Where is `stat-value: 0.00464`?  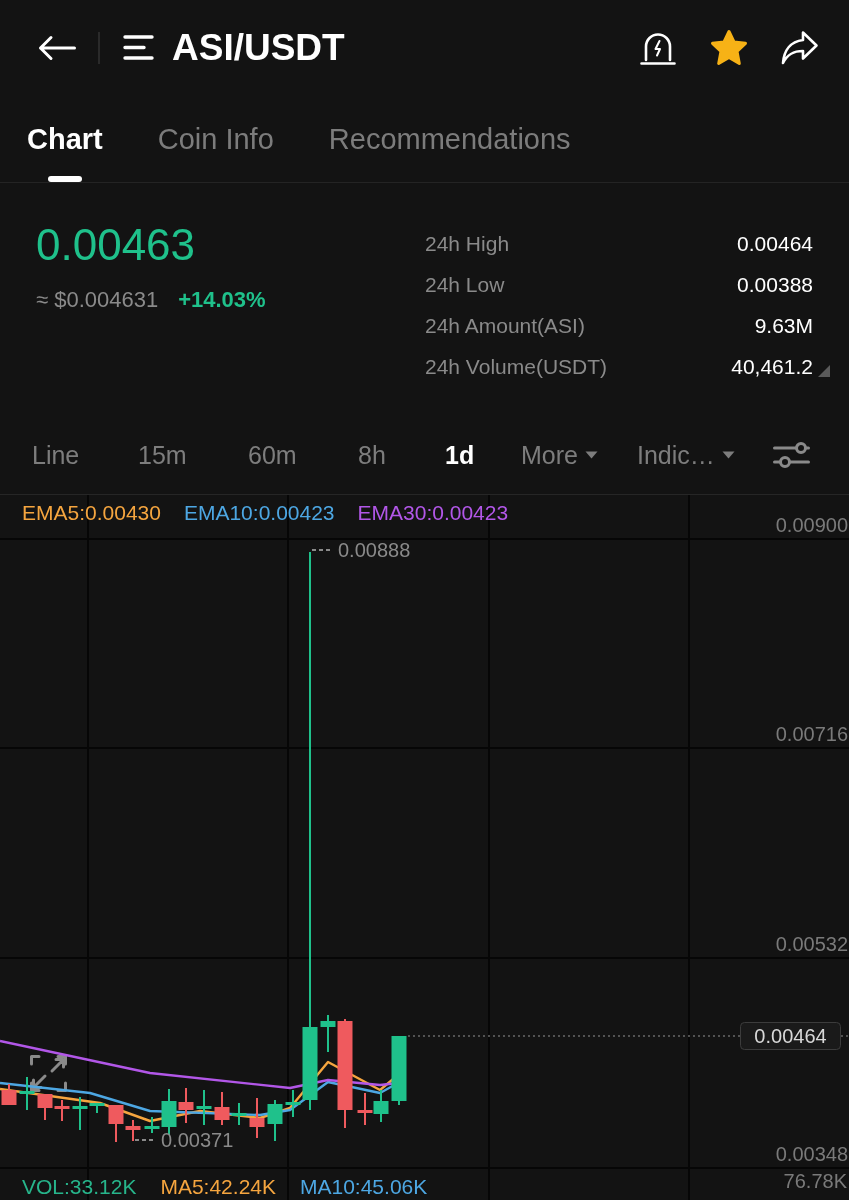
stat-value: 0.00464 is located at coordinates (775, 243).